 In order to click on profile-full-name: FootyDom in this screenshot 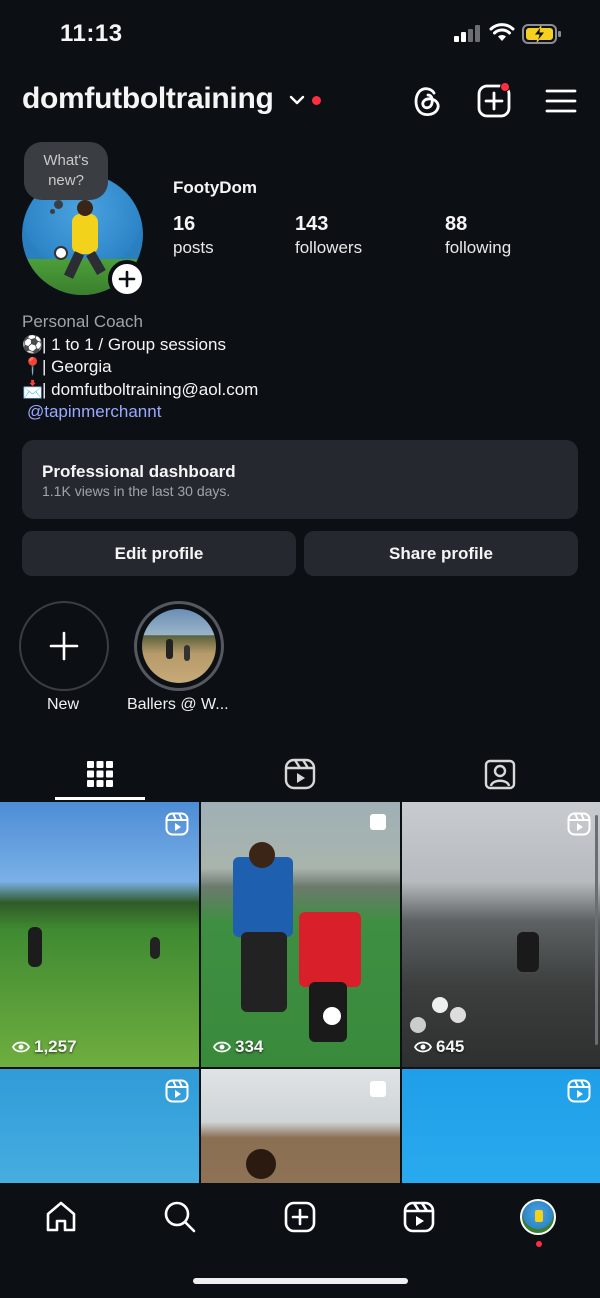, I will do `click(215, 187)`.